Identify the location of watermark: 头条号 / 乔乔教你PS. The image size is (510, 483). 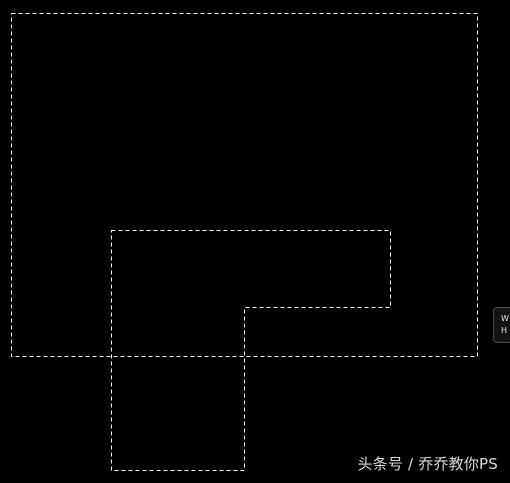
(427, 464).